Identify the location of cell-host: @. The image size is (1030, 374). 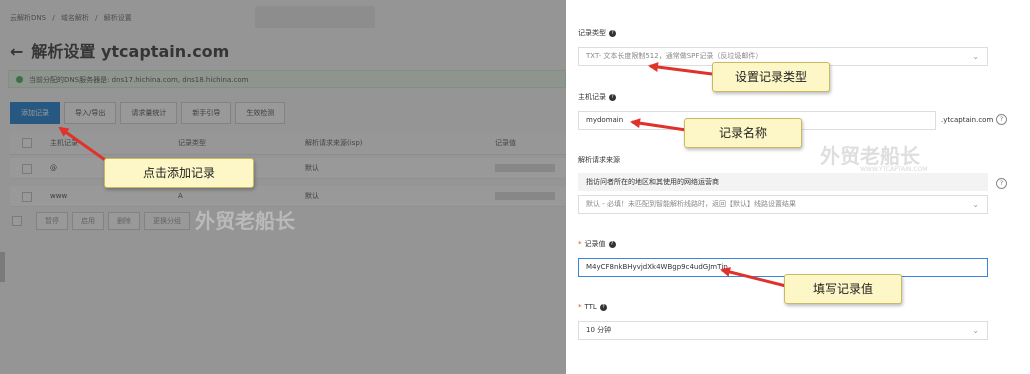
(53, 168).